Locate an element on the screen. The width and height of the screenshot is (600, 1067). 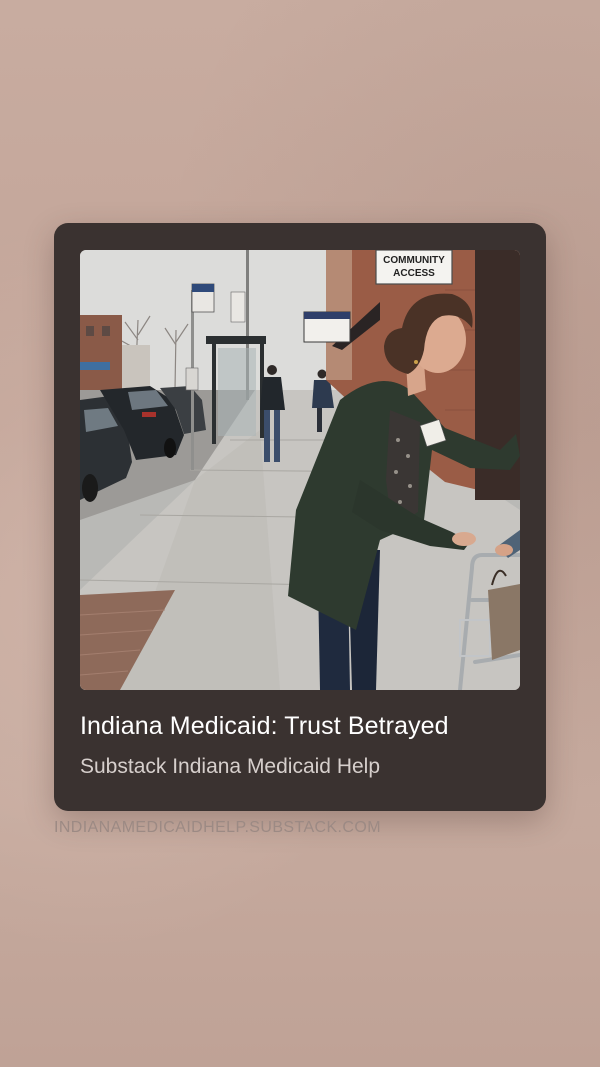
community-access-sign: COMMUNITY ACCESS is located at coordinates (414, 267).